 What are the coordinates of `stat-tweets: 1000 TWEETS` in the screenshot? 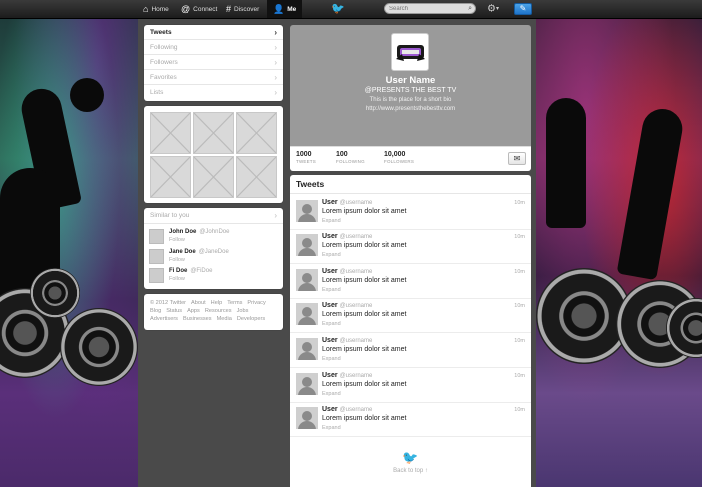 It's located at (306, 157).